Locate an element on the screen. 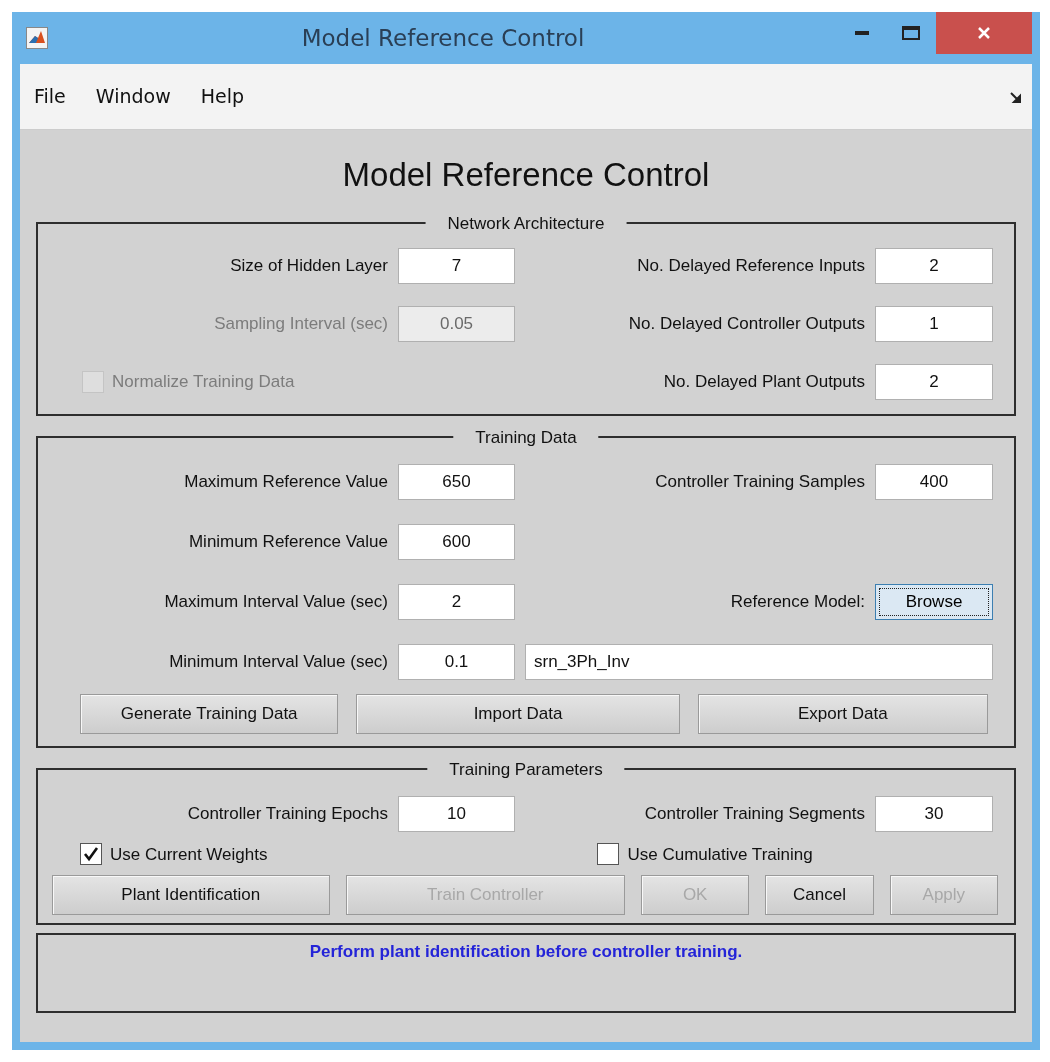 Image resolution: width=1050 pixels, height=1062 pixels. menu-item: Help is located at coordinates (222, 96).